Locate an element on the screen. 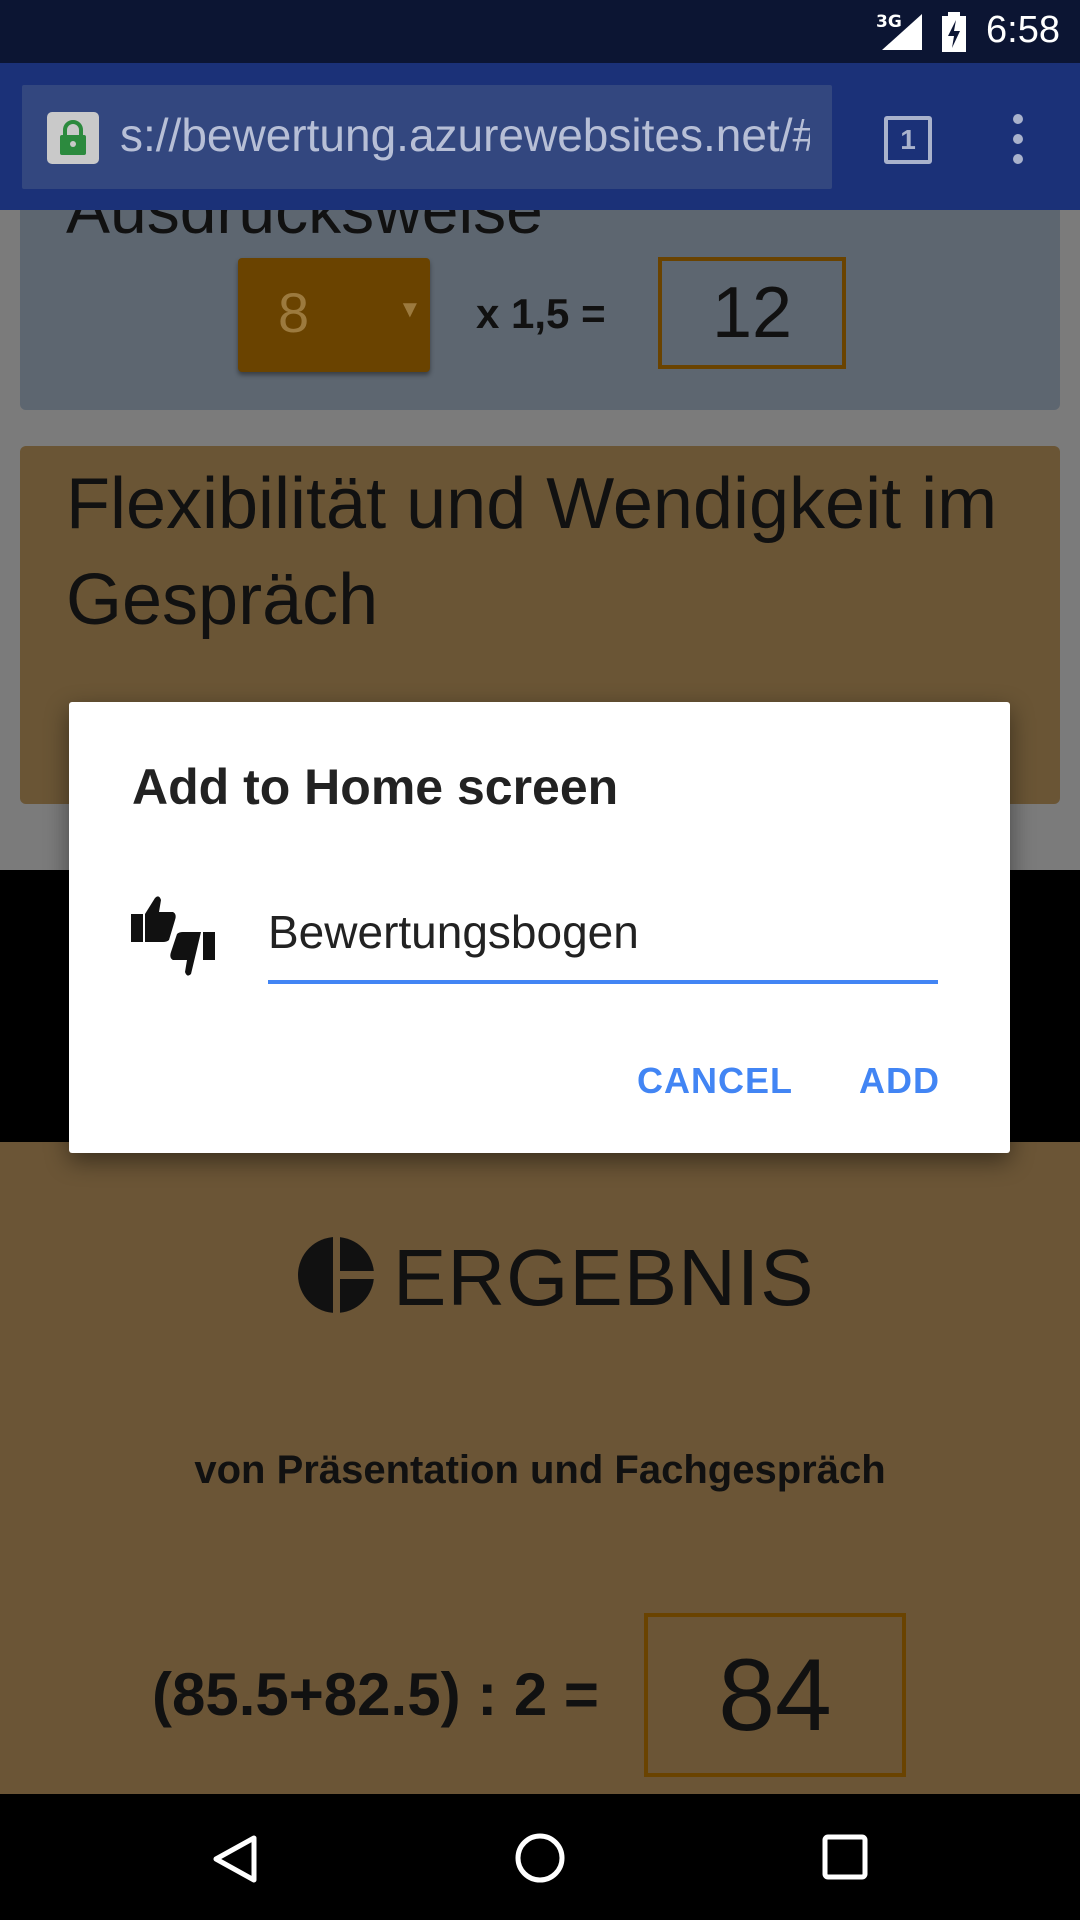 This screenshot has width=1080, height=1920. final-score: 84 is located at coordinates (775, 1695).